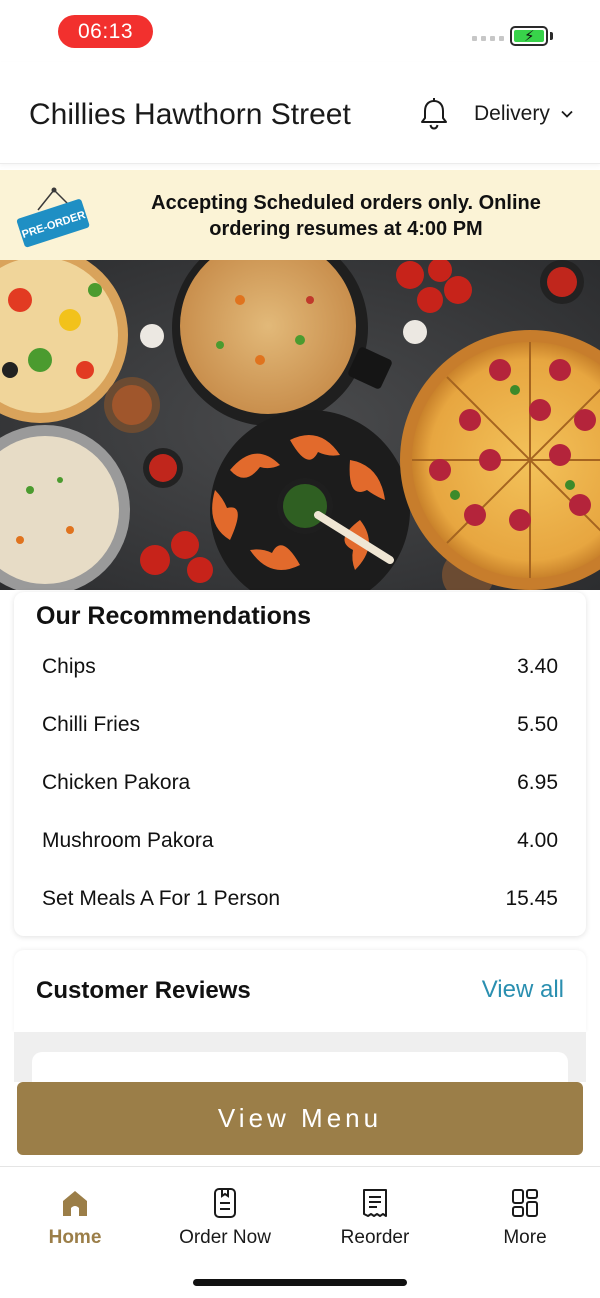 The image size is (600, 1298). I want to click on bell-icon, so click(434, 114).